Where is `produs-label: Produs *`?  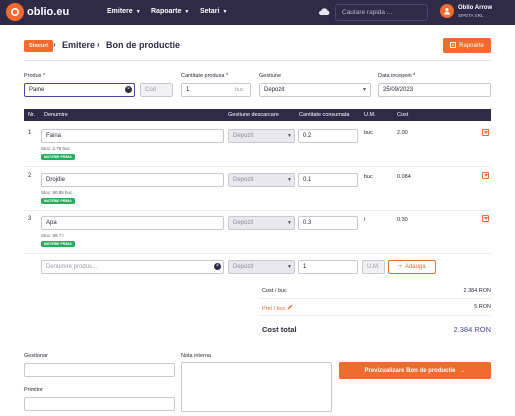 produs-label: Produs * is located at coordinates (35, 76).